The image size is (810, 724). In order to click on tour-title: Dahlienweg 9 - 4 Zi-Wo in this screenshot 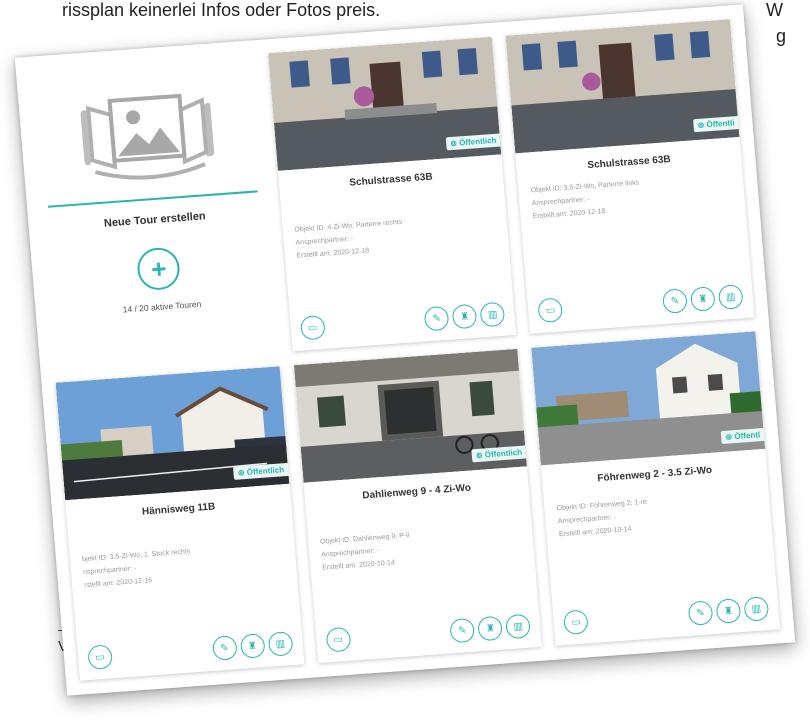, I will do `click(416, 492)`.